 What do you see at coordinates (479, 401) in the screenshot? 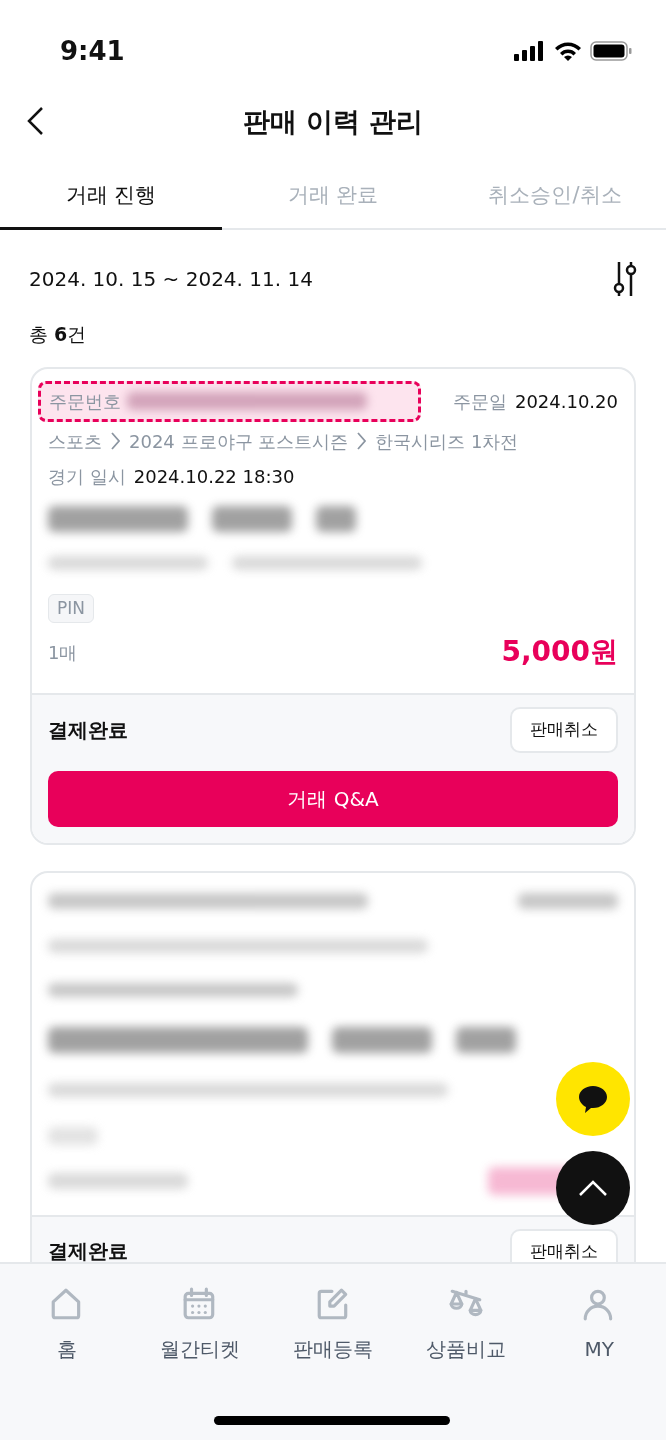
I see `order-date-label: 주문일` at bounding box center [479, 401].